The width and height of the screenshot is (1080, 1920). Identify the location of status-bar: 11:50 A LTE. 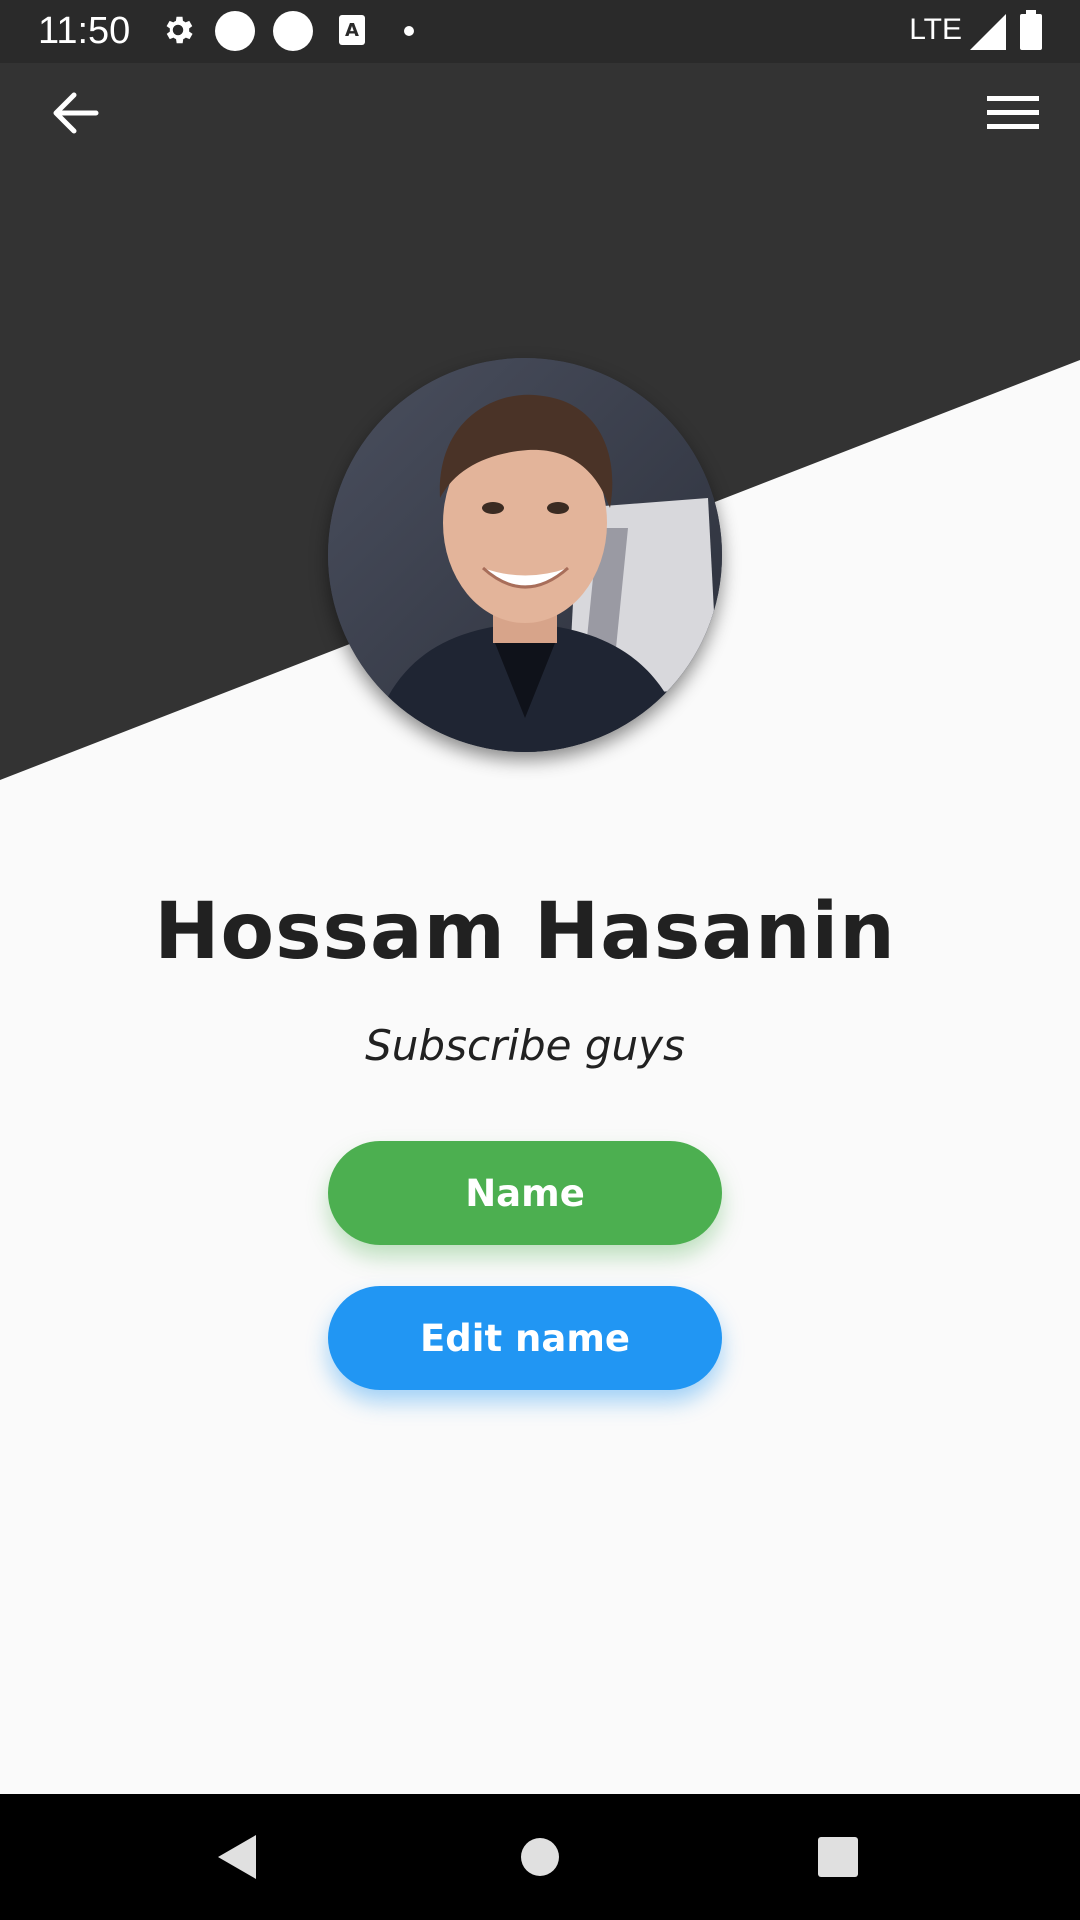
(540, 31).